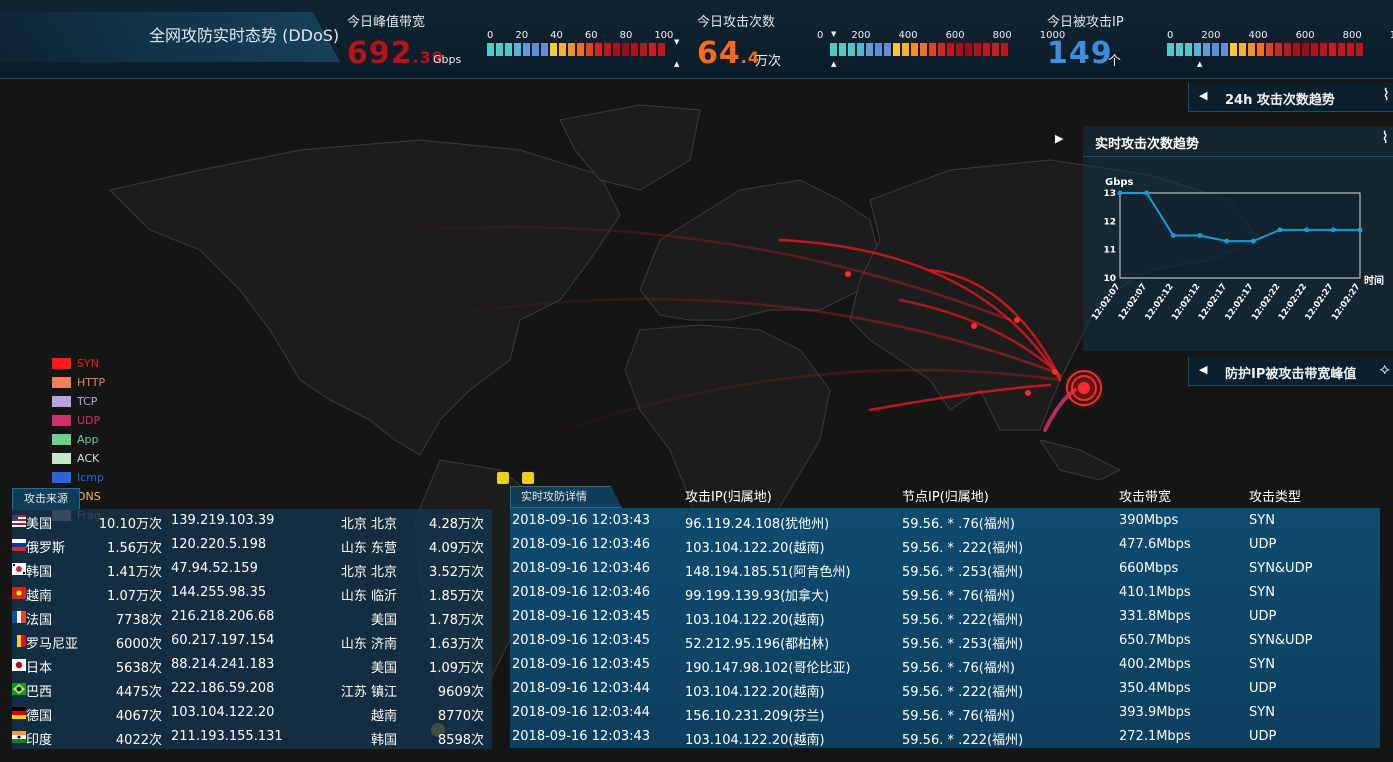 The width and height of the screenshot is (1393, 762). What do you see at coordinates (223, 688) in the screenshot?
I see `src-ip: 222.186.59.208` at bounding box center [223, 688].